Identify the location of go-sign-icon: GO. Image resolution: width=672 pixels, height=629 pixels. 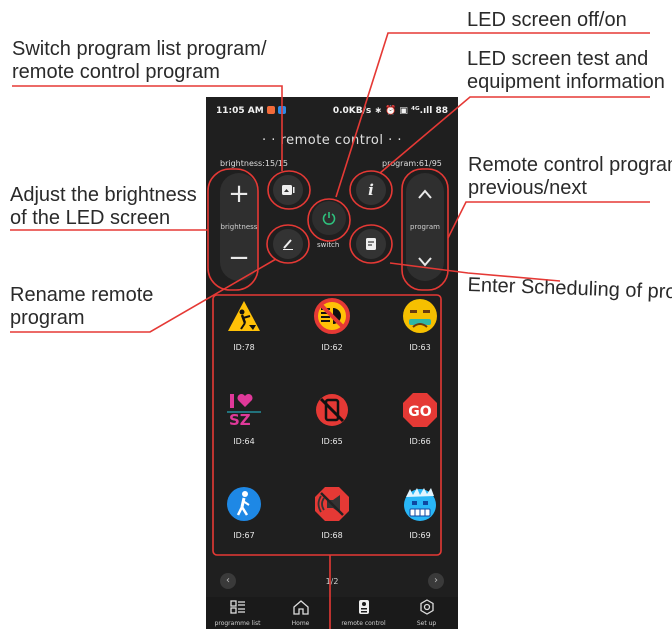
(420, 410).